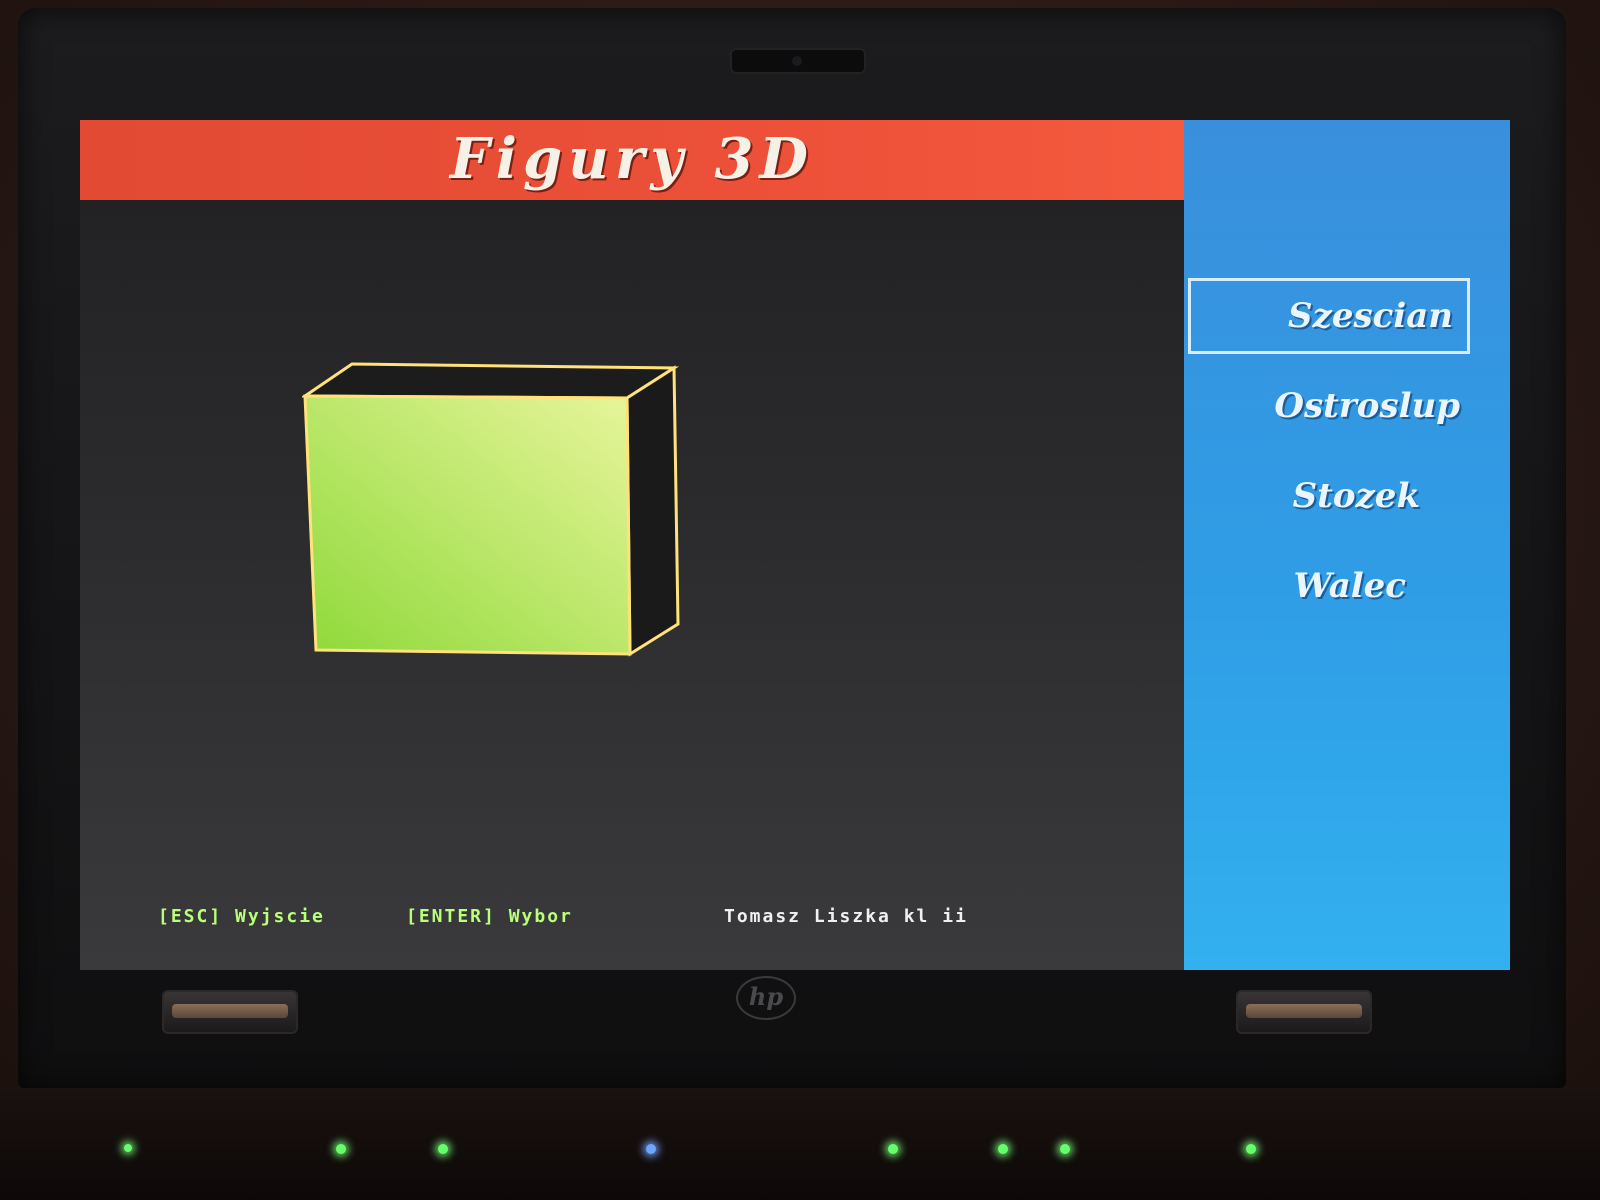  I want to click on title-bar: Figury 3D, so click(632, 160).